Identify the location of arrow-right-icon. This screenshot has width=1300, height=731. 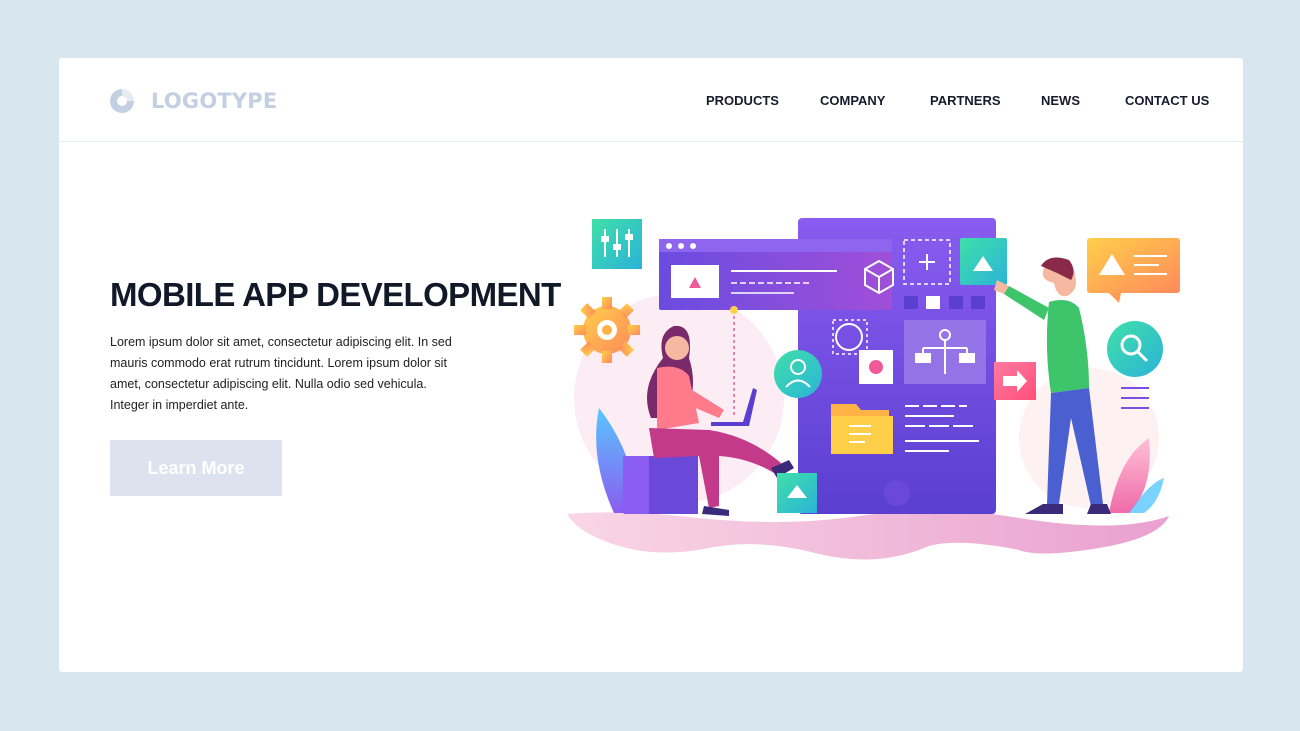
(1015, 381).